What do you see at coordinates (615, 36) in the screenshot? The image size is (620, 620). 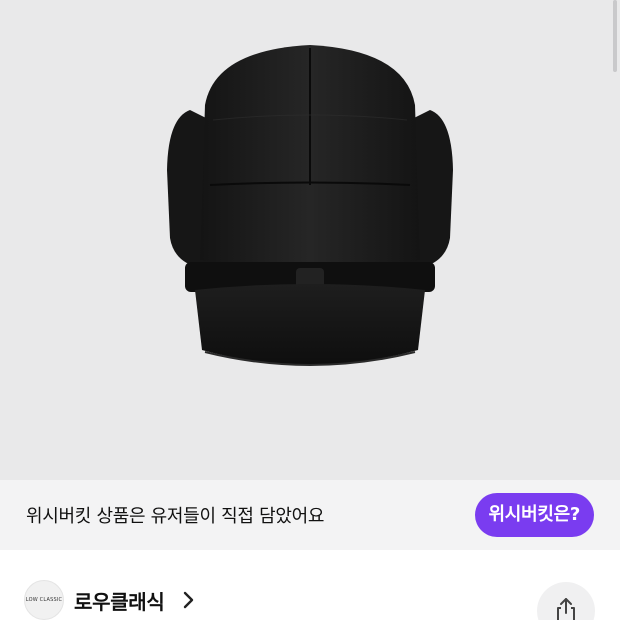 I see `scrollbar` at bounding box center [615, 36].